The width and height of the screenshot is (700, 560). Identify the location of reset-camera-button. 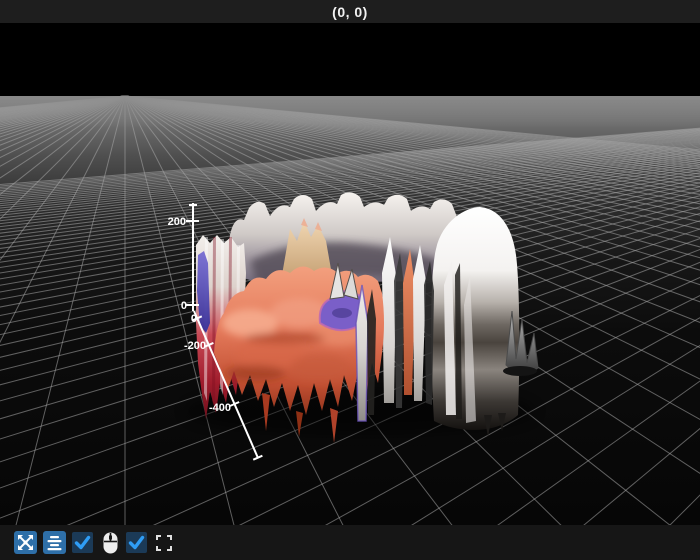
(25, 542).